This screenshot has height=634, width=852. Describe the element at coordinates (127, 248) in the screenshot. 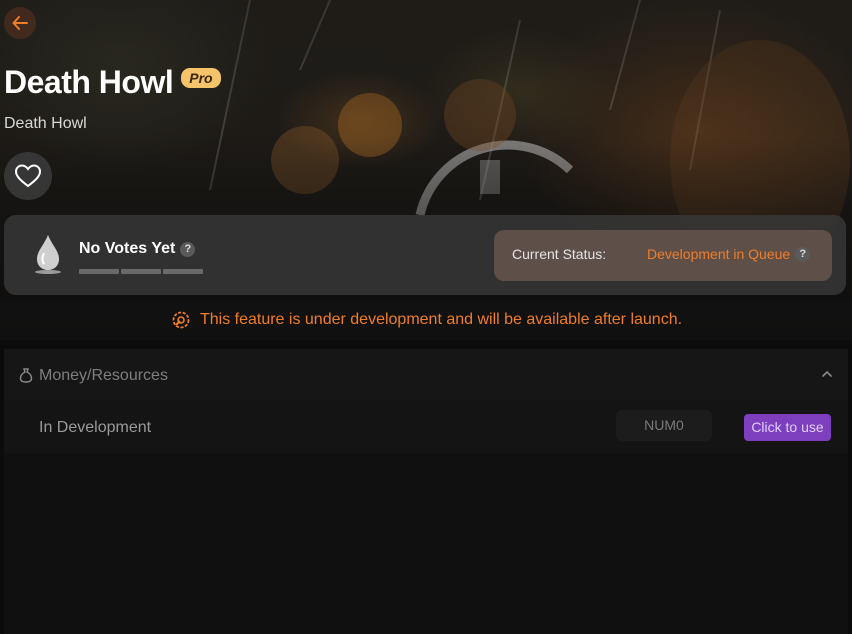

I see `votes-title: No Votes Yet` at that location.